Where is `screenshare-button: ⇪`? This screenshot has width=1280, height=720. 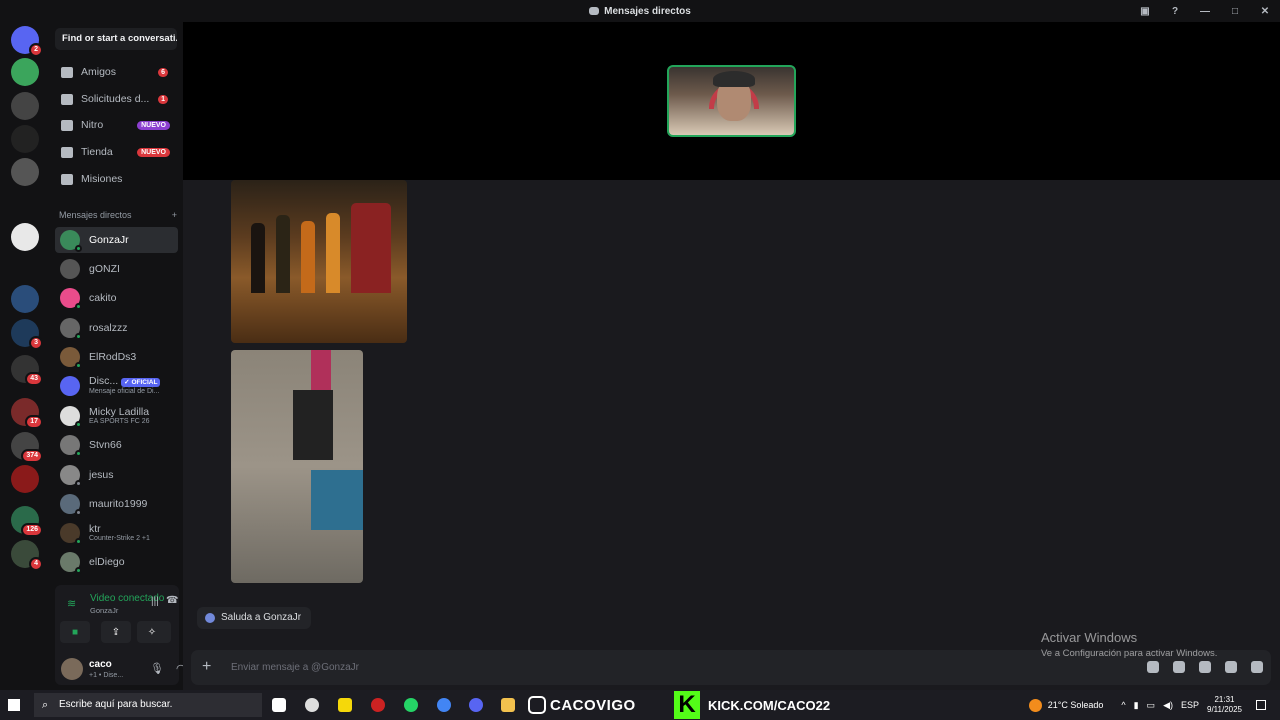
screenshare-button: ⇪ is located at coordinates (116, 632).